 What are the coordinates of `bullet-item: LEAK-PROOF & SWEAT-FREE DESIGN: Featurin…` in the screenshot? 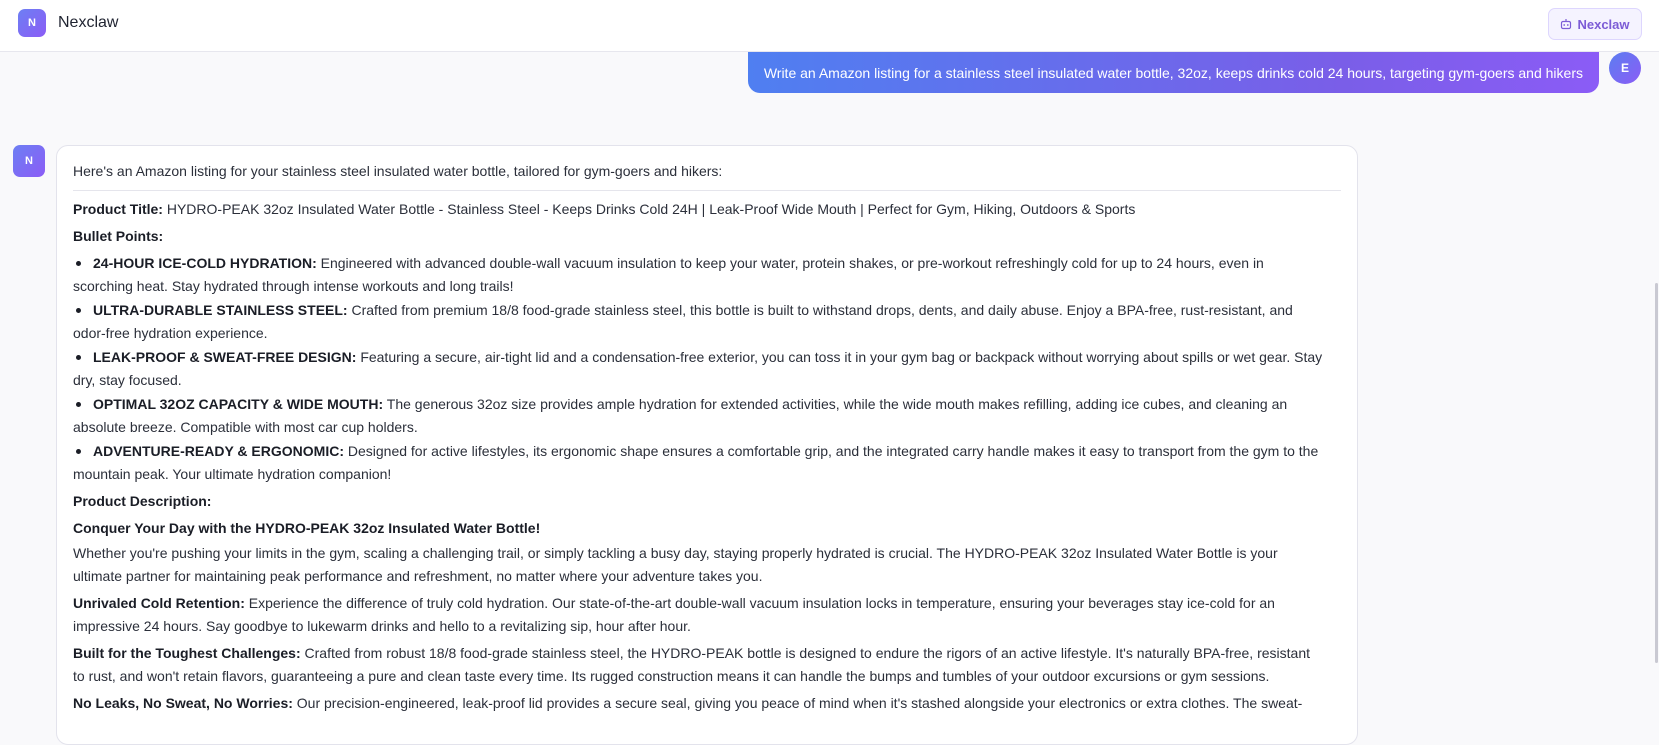 It's located at (707, 369).